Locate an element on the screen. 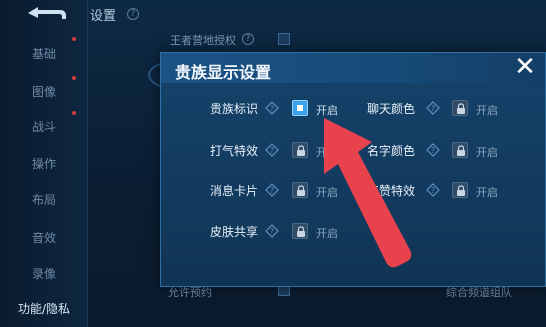 The height and width of the screenshot is (327, 546). toggle-message-card is located at coordinates (300, 190).